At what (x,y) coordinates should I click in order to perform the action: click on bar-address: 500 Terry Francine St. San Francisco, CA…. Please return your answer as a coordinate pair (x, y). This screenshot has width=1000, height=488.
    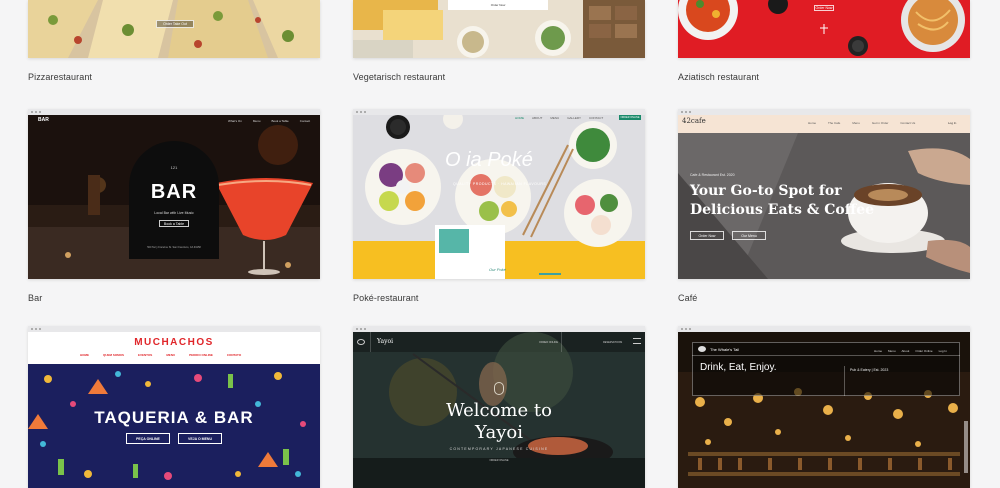
    Looking at the image, I should click on (174, 247).